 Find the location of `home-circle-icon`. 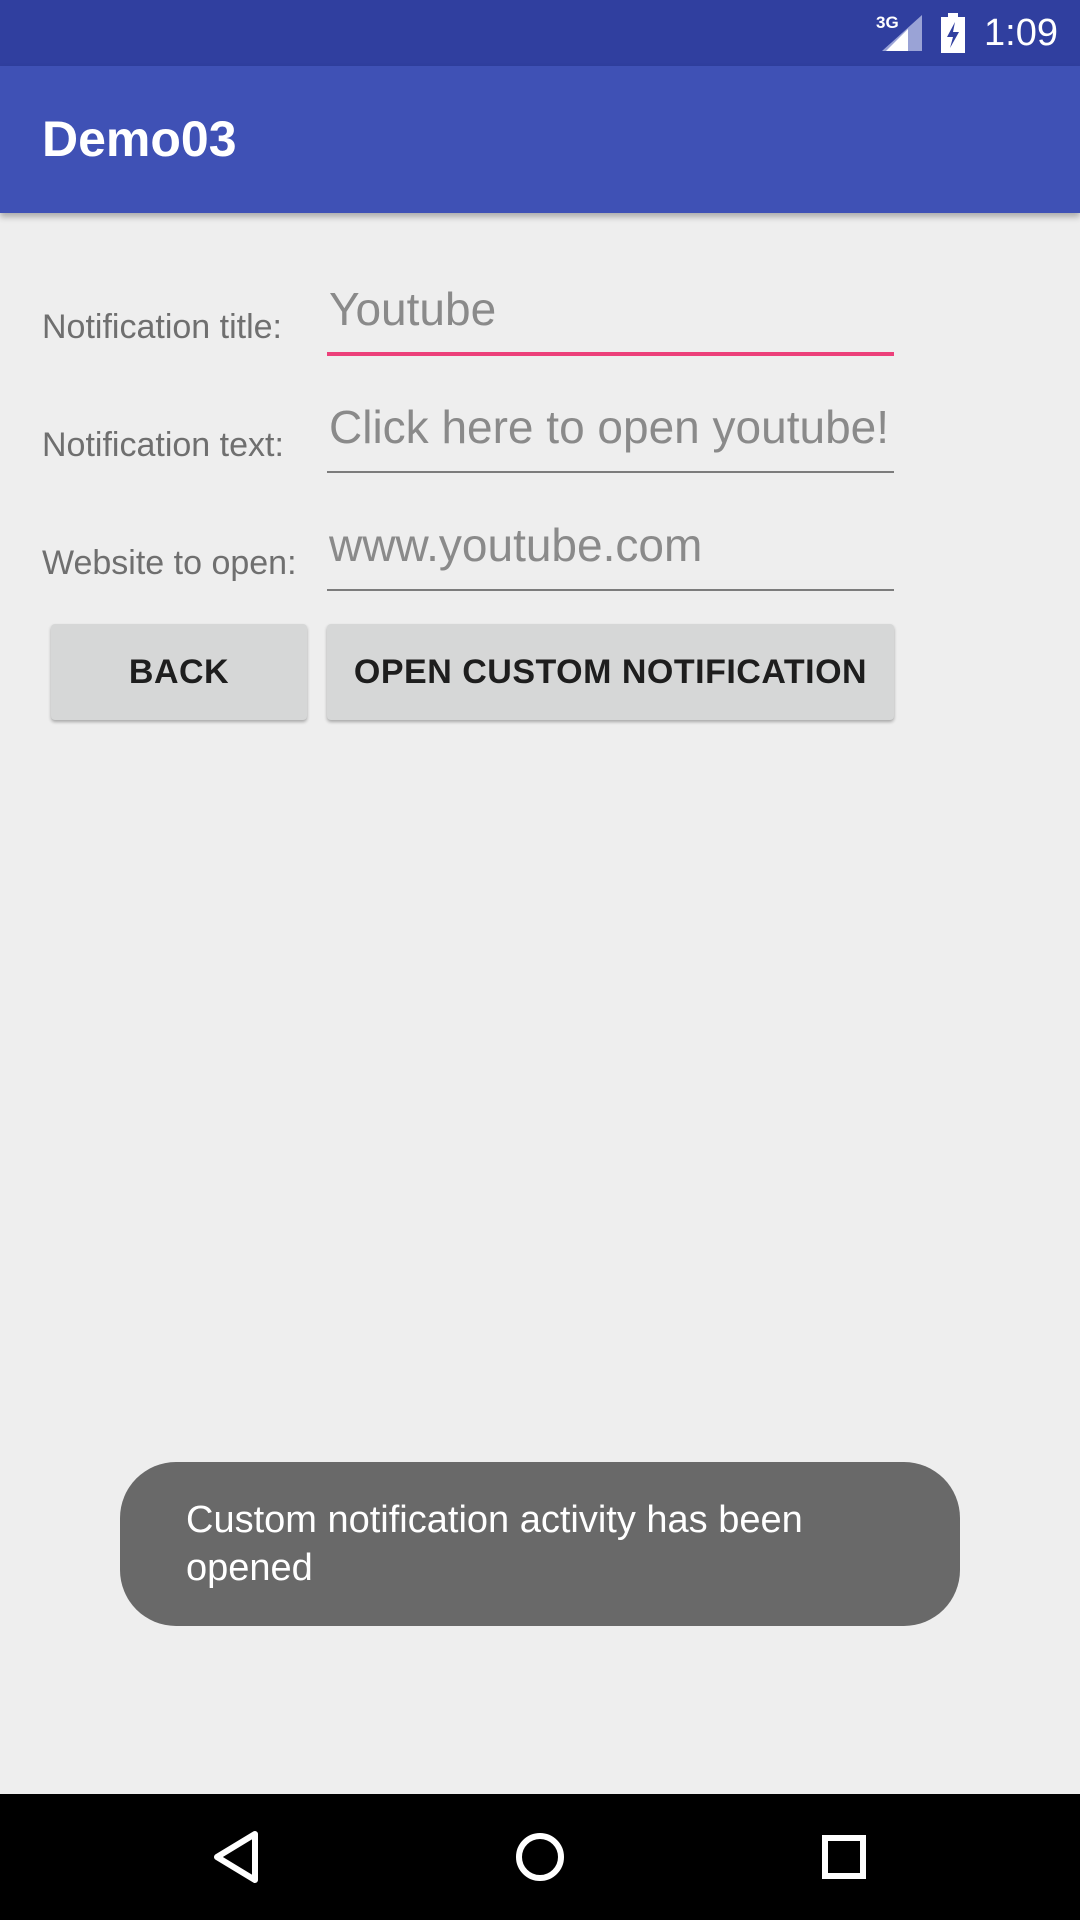

home-circle-icon is located at coordinates (540, 1857).